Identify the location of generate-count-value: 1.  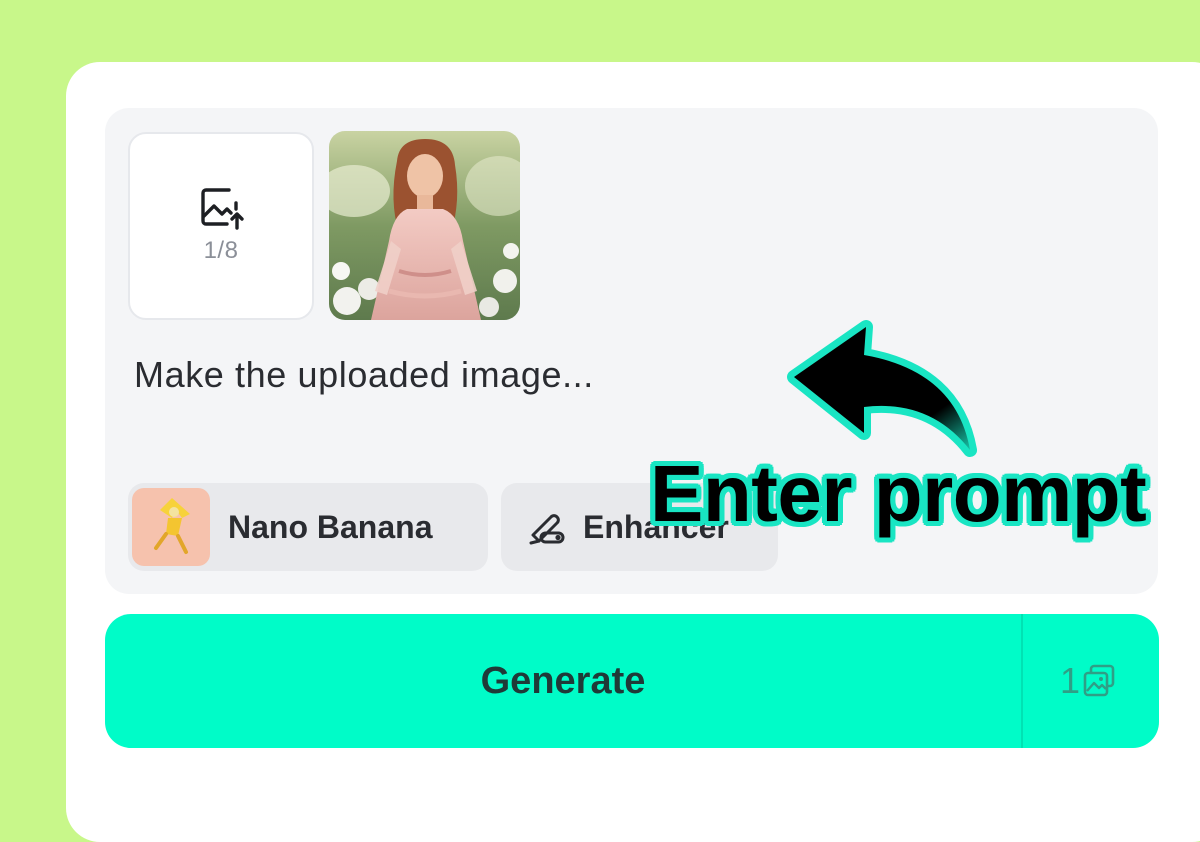
(1070, 680).